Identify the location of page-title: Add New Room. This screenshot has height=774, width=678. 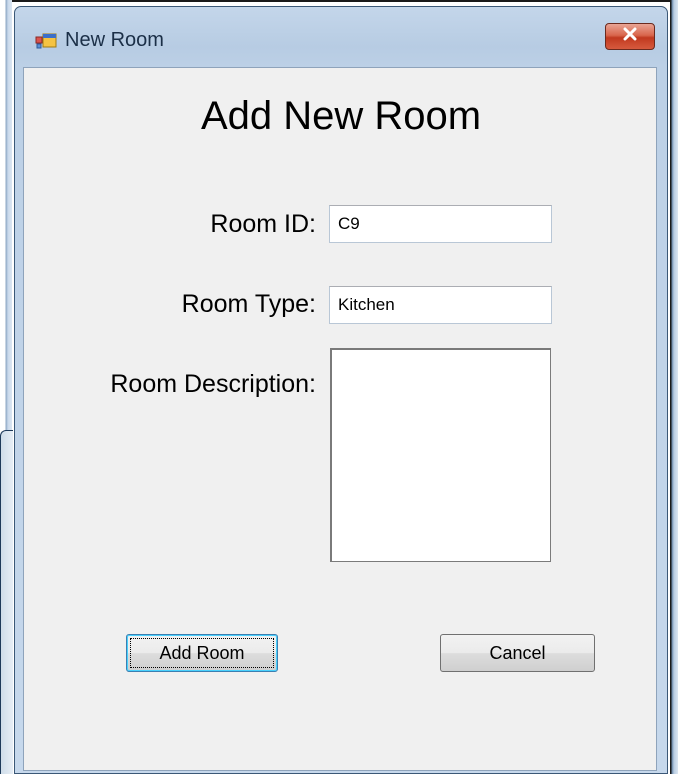
(341, 116).